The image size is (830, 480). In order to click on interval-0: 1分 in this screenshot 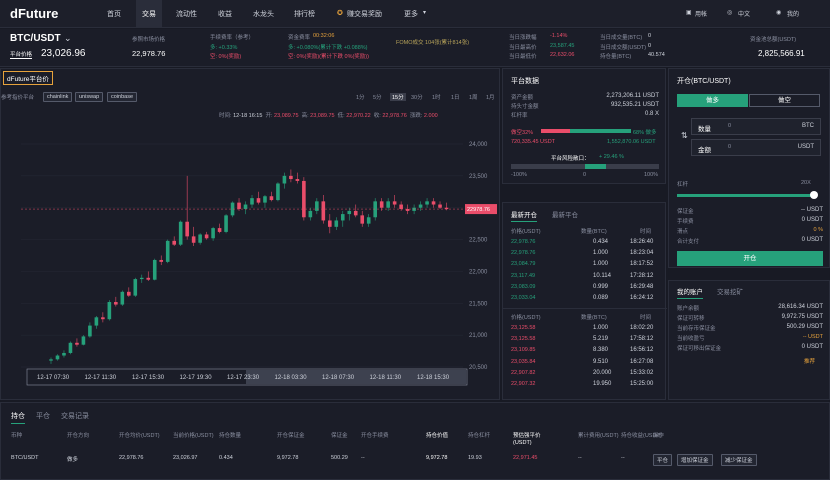, I will do `click(360, 97)`.